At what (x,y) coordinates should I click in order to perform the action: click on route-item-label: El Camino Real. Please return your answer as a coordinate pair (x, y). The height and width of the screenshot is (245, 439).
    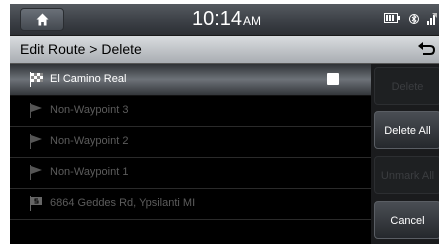
    Looking at the image, I should click on (88, 79).